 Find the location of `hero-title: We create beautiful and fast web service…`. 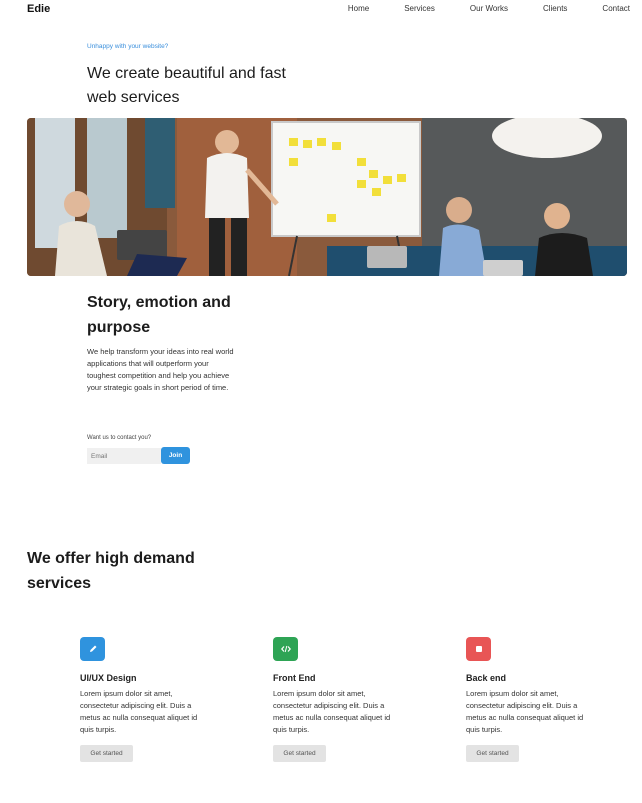

hero-title: We create beautiful and fast web service… is located at coordinates (186, 85).